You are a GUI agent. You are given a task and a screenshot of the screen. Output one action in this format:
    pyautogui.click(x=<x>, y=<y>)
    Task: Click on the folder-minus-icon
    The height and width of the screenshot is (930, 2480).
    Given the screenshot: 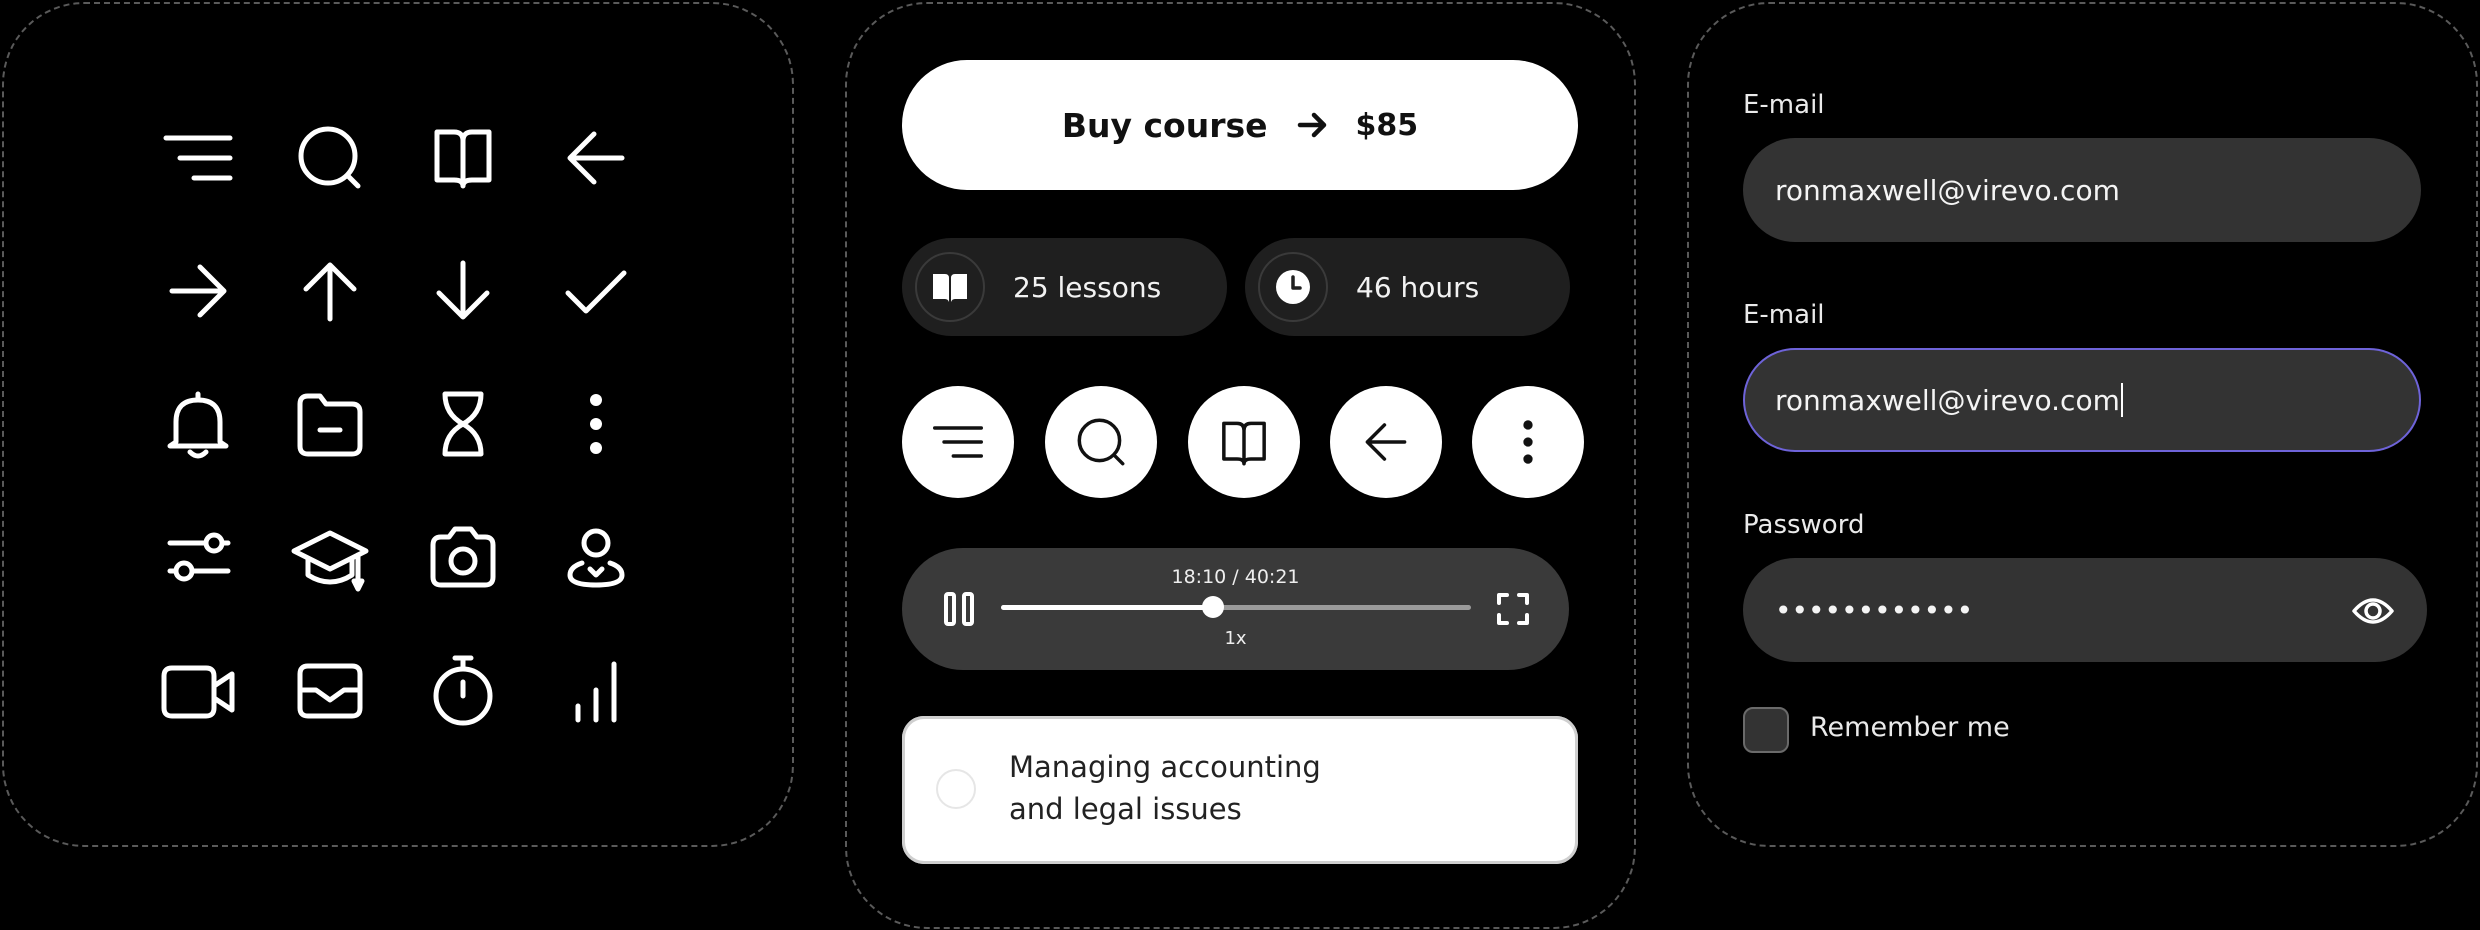 What is the action you would take?
    pyautogui.click(x=330, y=424)
    